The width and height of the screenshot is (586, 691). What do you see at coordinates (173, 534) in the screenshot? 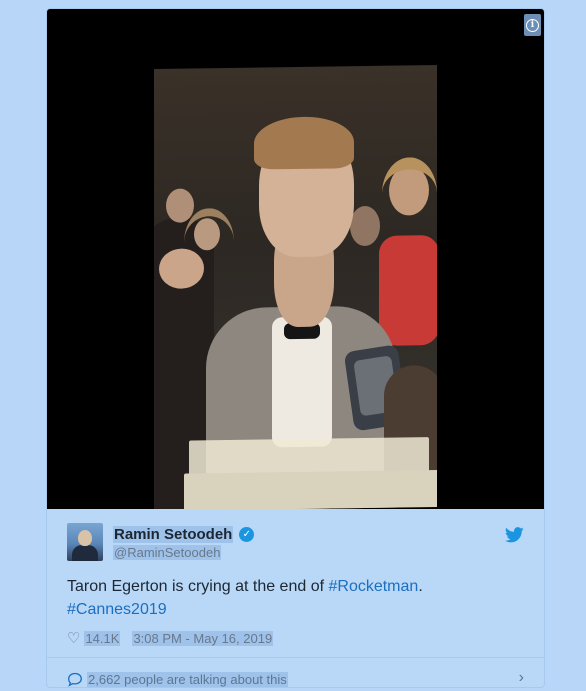
I see `author-name: Ramin Setoodeh` at bounding box center [173, 534].